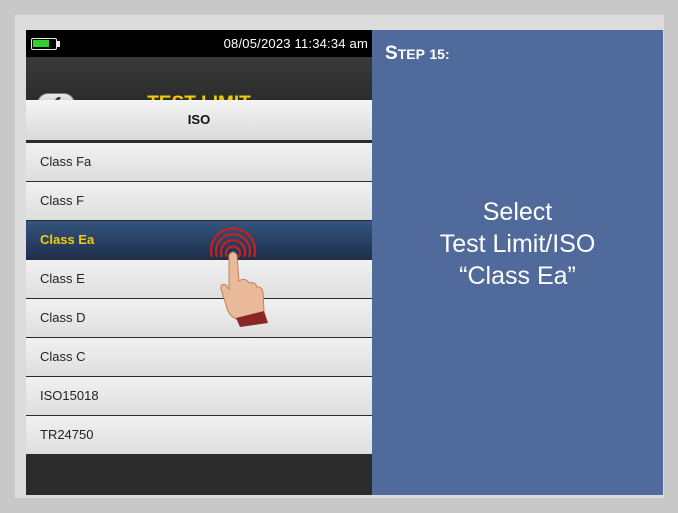 This screenshot has height=513, width=678. I want to click on list-item: Class F, so click(199, 201).